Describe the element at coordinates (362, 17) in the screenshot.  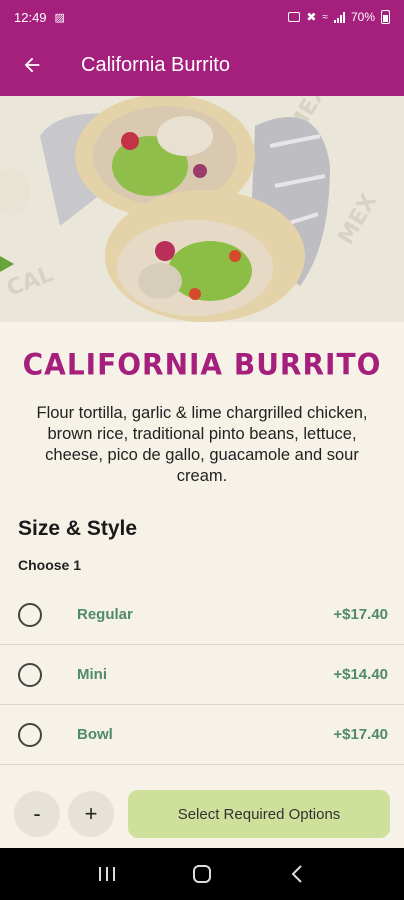
I see `battery-percent: 70%` at that location.